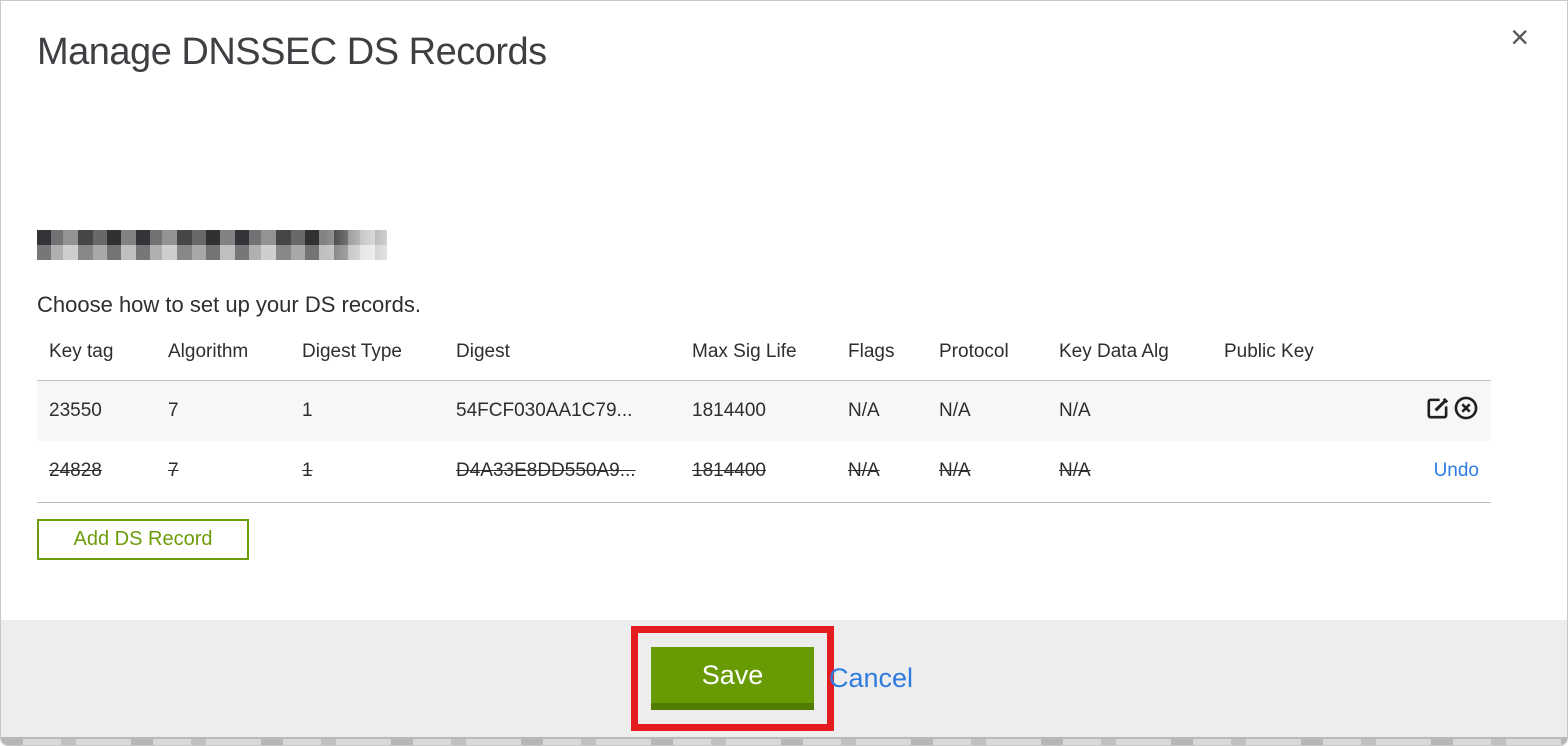 The width and height of the screenshot is (1568, 746). I want to click on col-header-key-tag: Key tag, so click(81, 351).